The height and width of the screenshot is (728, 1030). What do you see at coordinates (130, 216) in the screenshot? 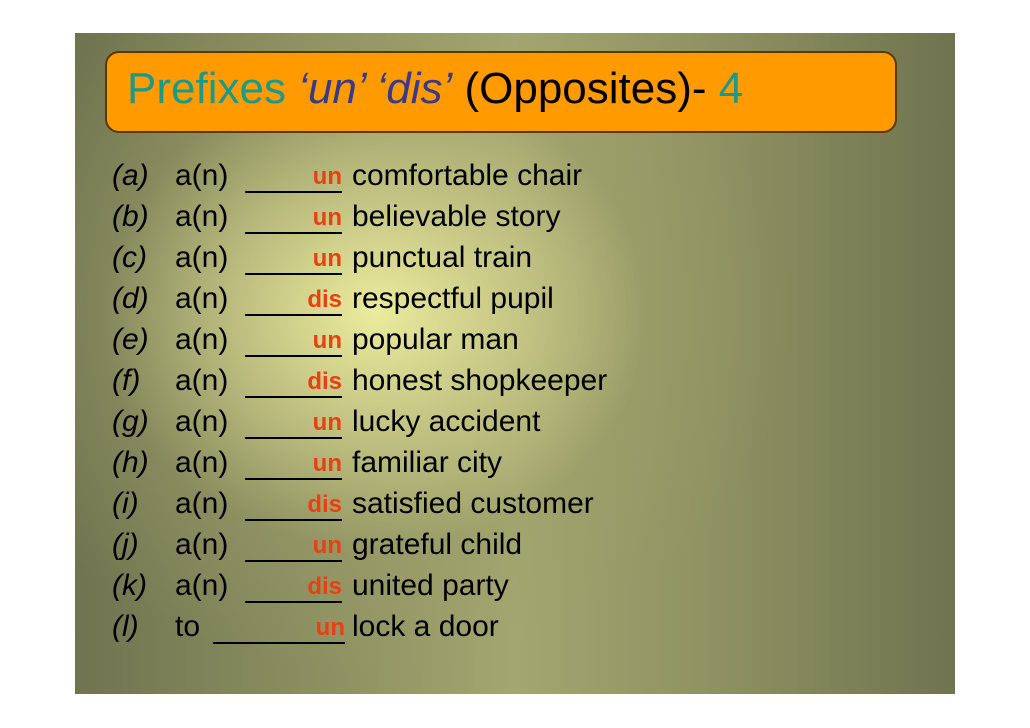
I see `item-label: (b)` at bounding box center [130, 216].